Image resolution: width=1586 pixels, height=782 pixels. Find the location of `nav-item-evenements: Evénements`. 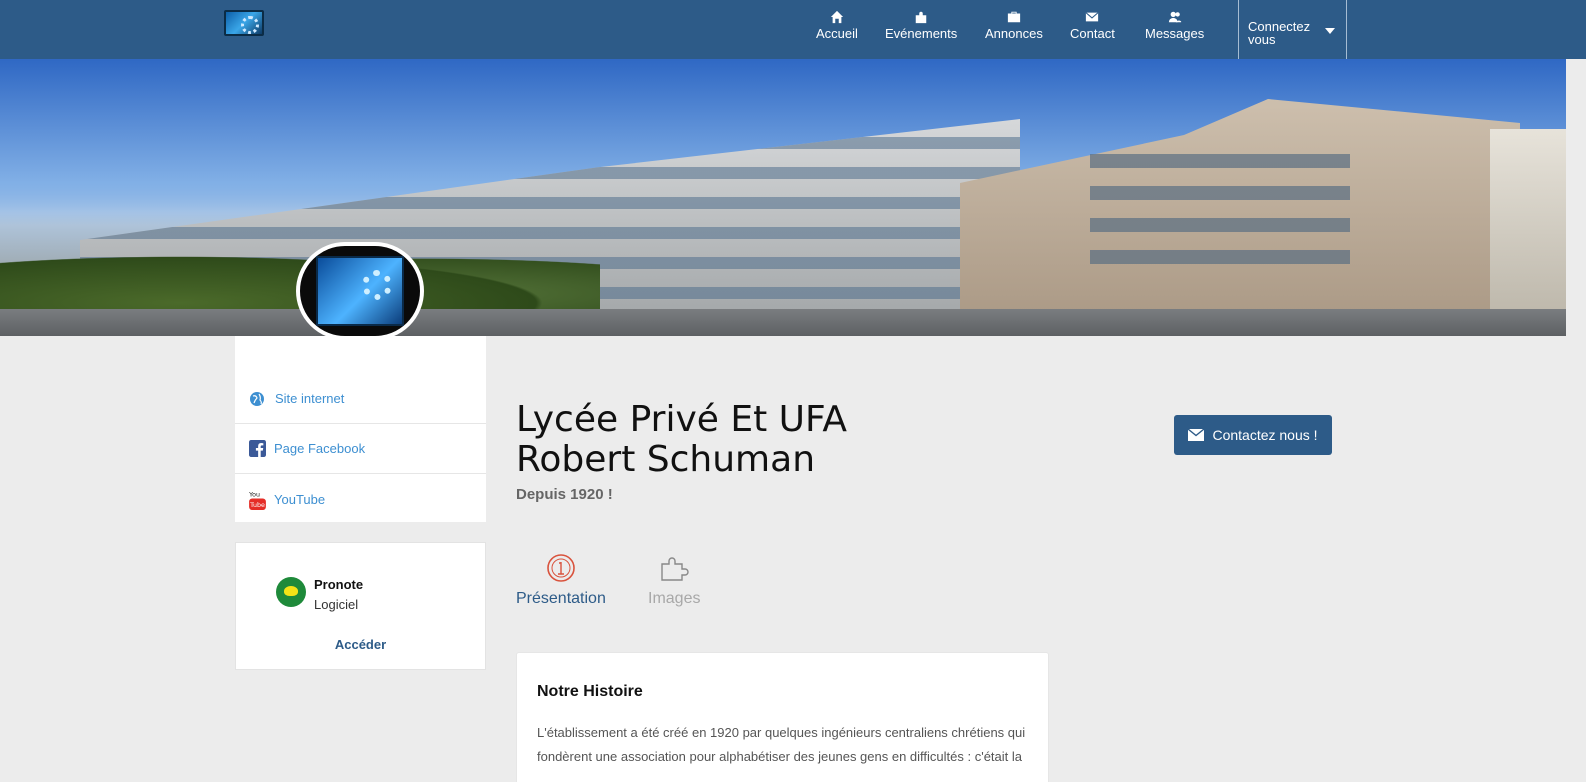

nav-item-evenements: Evénements is located at coordinates (921, 30).